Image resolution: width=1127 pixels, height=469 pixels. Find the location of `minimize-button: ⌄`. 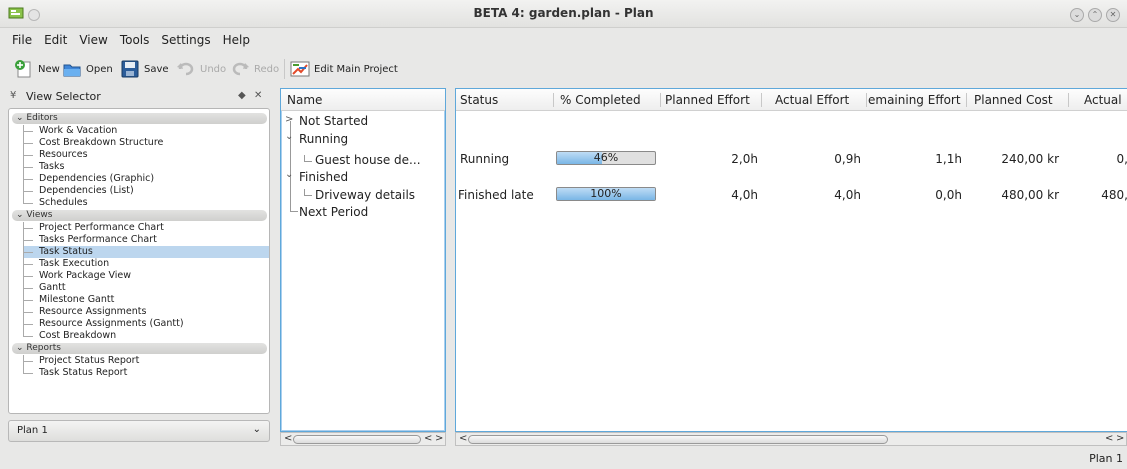

minimize-button: ⌄ is located at coordinates (1077, 15).